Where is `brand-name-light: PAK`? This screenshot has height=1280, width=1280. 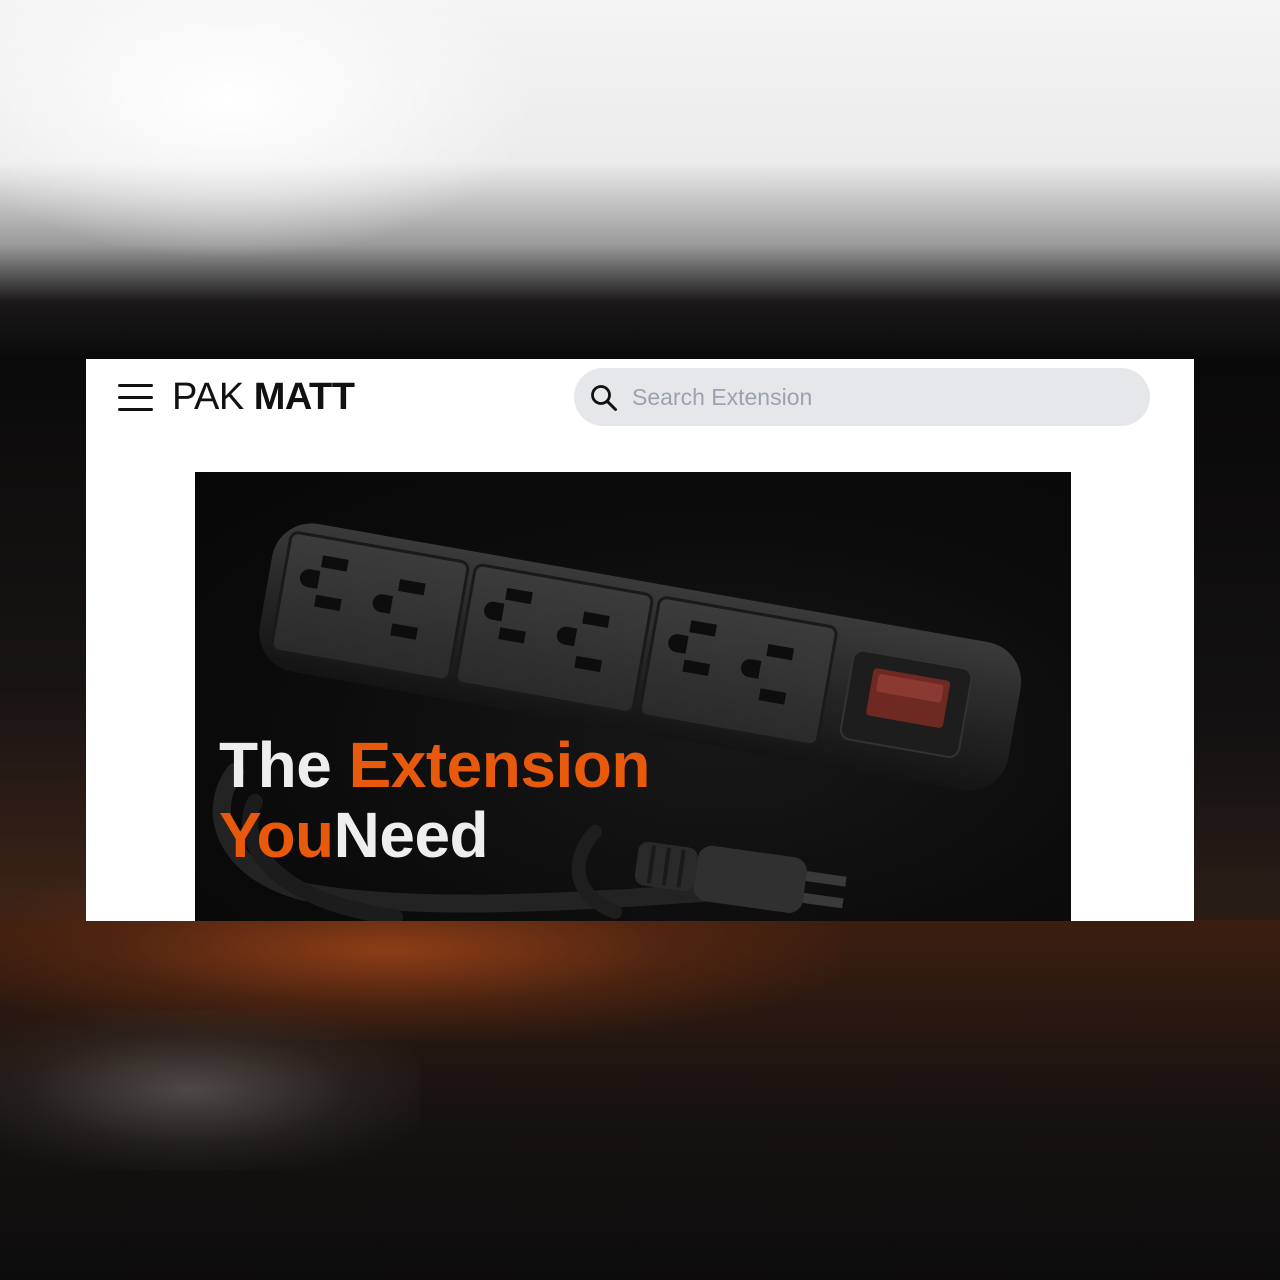 brand-name-light: PAK is located at coordinates (208, 397).